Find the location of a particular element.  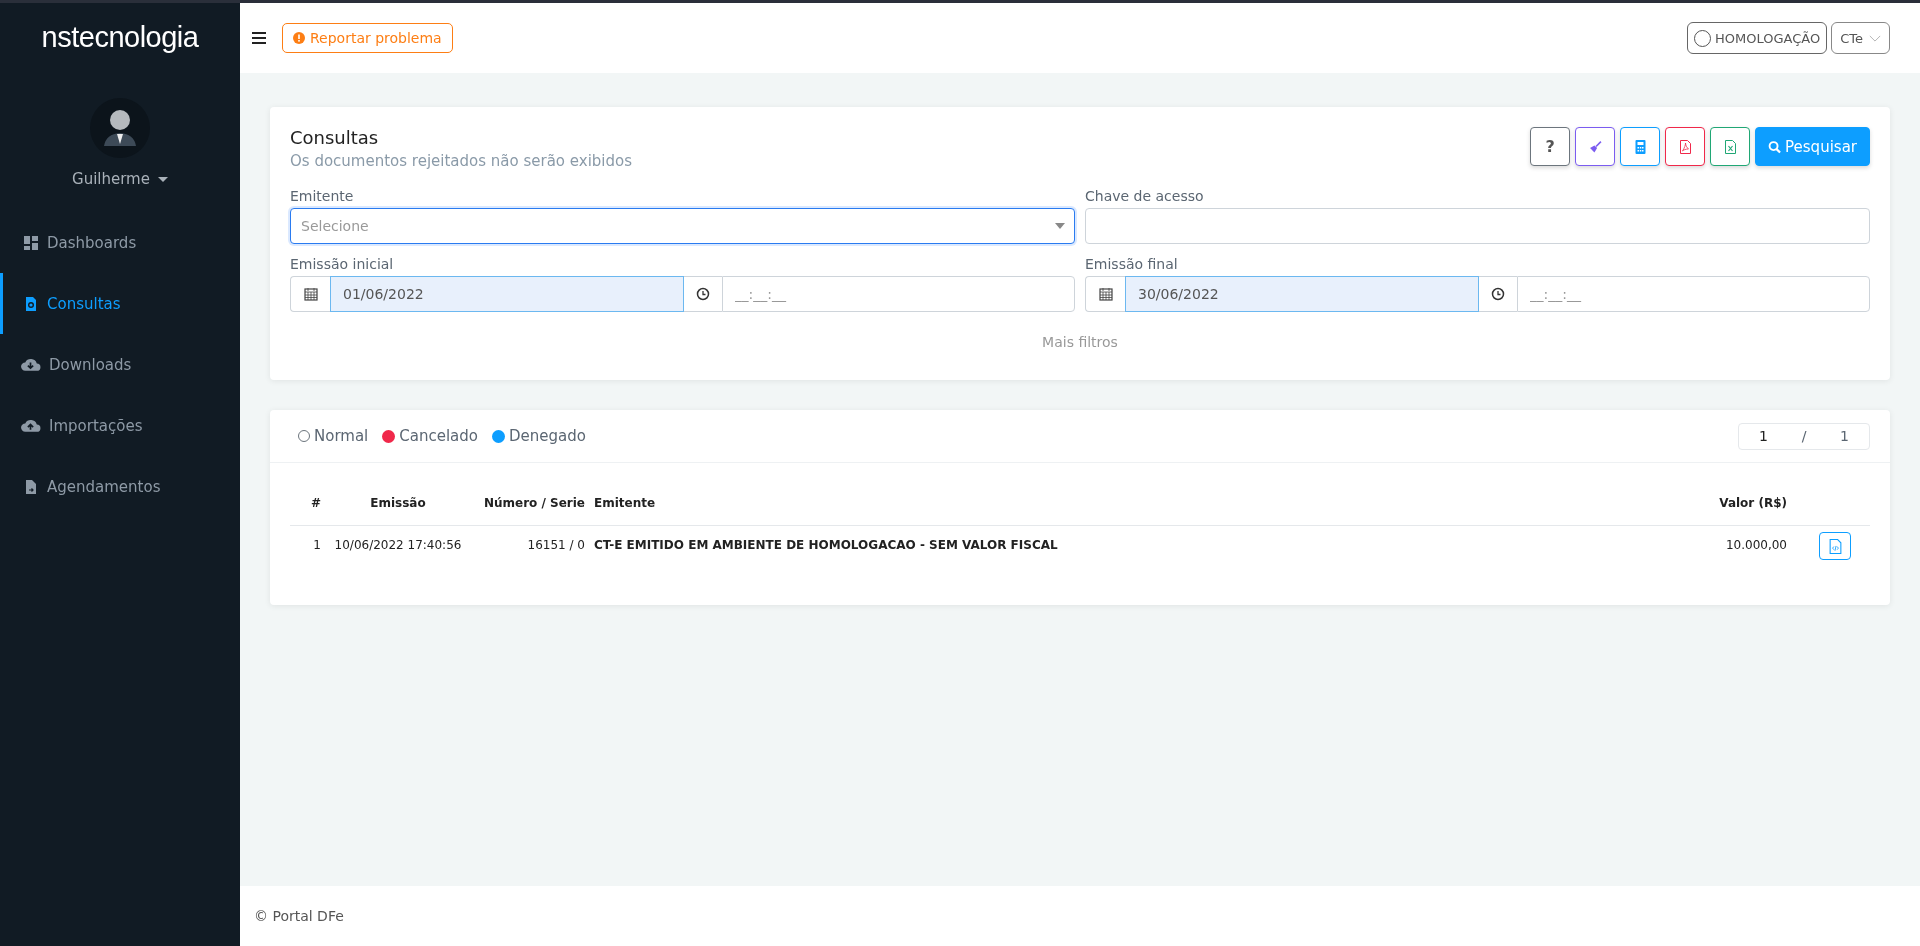

field-label: Emitente is located at coordinates (322, 196).